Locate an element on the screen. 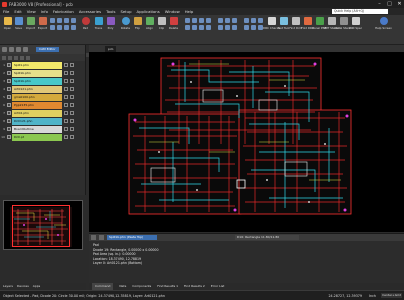  fold-drc-button: Fold DRC is located at coordinates (307, 26).